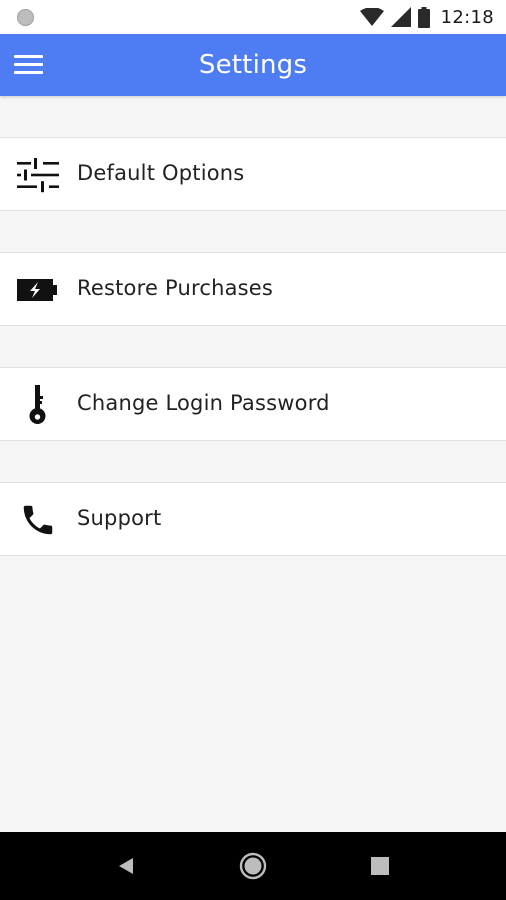  What do you see at coordinates (380, 866) in the screenshot?
I see `recents-icon` at bounding box center [380, 866].